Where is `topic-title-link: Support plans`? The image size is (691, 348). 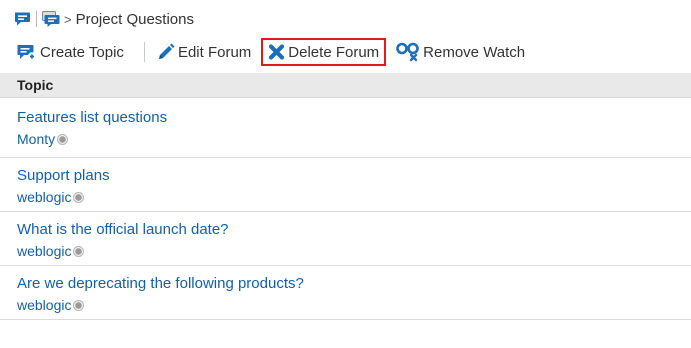 topic-title-link: Support plans is located at coordinates (63, 176).